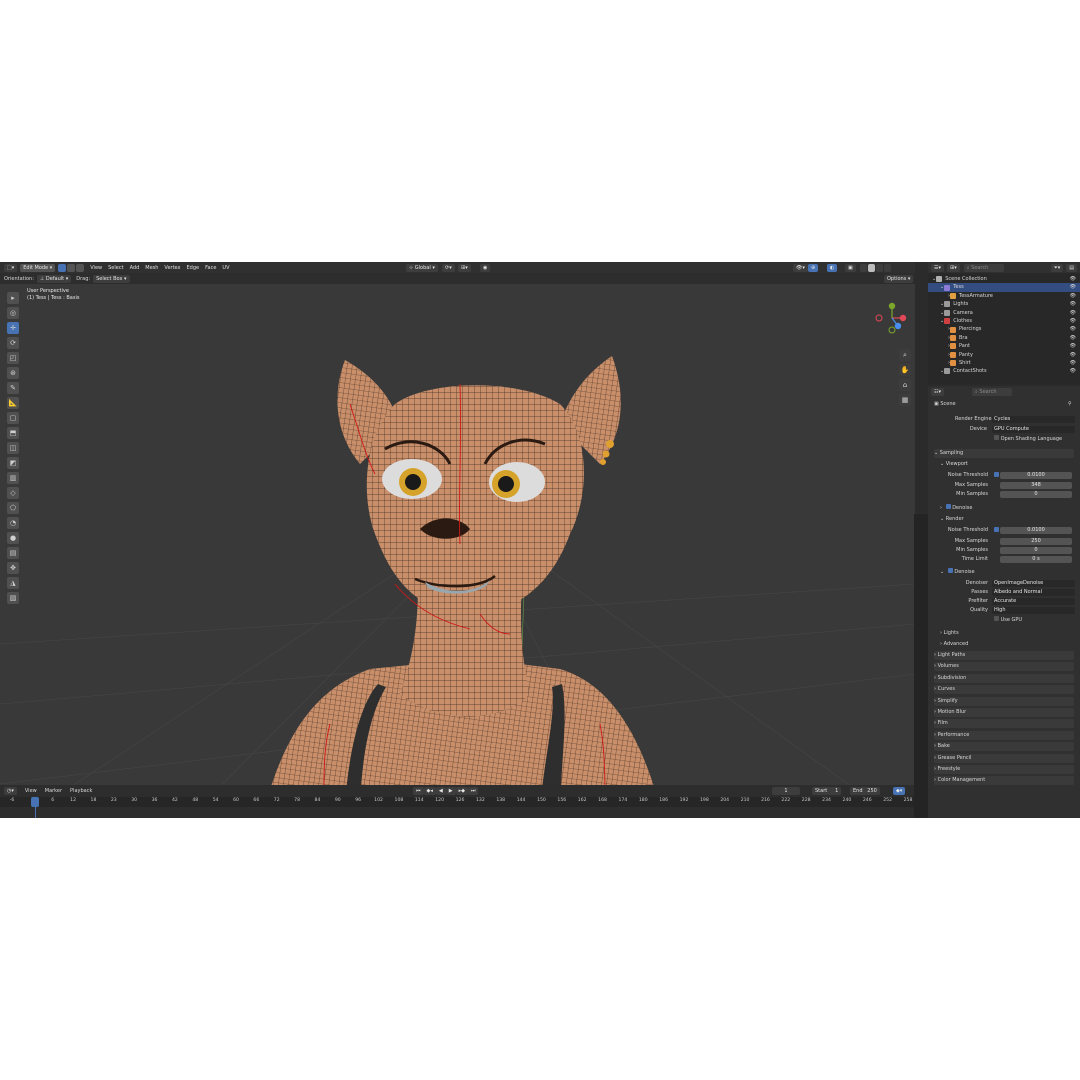  What do you see at coordinates (111, 278) in the screenshot?
I see `drag-dropdown: Select Box ▾` at bounding box center [111, 278].